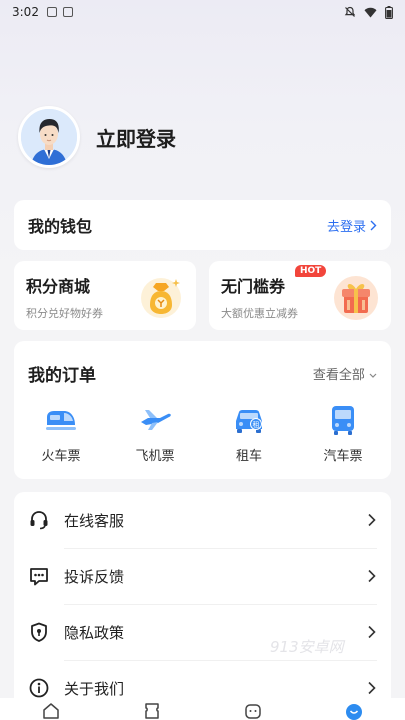 This screenshot has height=720, width=405. Describe the element at coordinates (94, 520) in the screenshot. I see `menu-label: 在线客服` at that location.